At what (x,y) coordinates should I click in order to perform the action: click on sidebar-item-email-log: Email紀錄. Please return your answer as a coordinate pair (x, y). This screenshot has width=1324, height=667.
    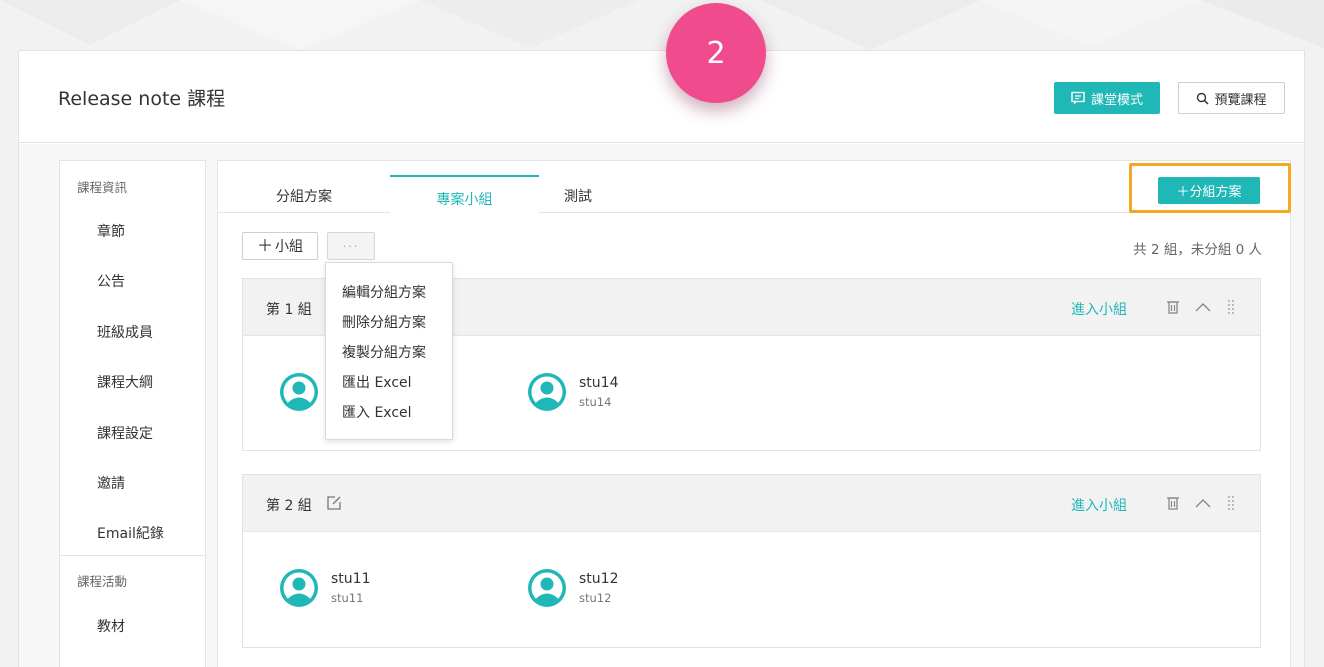
    Looking at the image, I should click on (130, 533).